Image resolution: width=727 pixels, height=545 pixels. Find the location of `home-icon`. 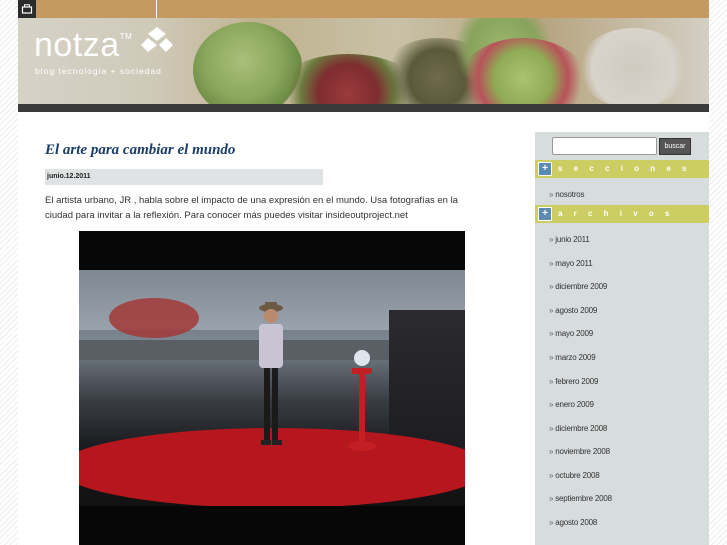

home-icon is located at coordinates (27, 9).